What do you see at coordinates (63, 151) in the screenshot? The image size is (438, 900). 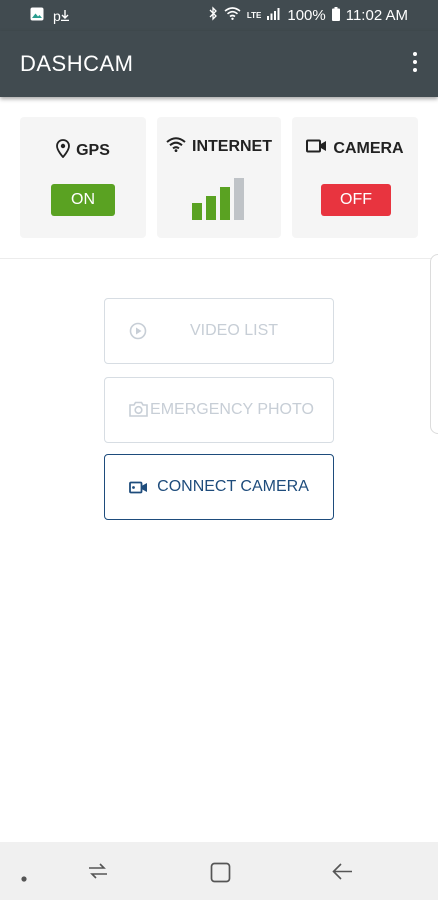 I see `location-pin-icon` at bounding box center [63, 151].